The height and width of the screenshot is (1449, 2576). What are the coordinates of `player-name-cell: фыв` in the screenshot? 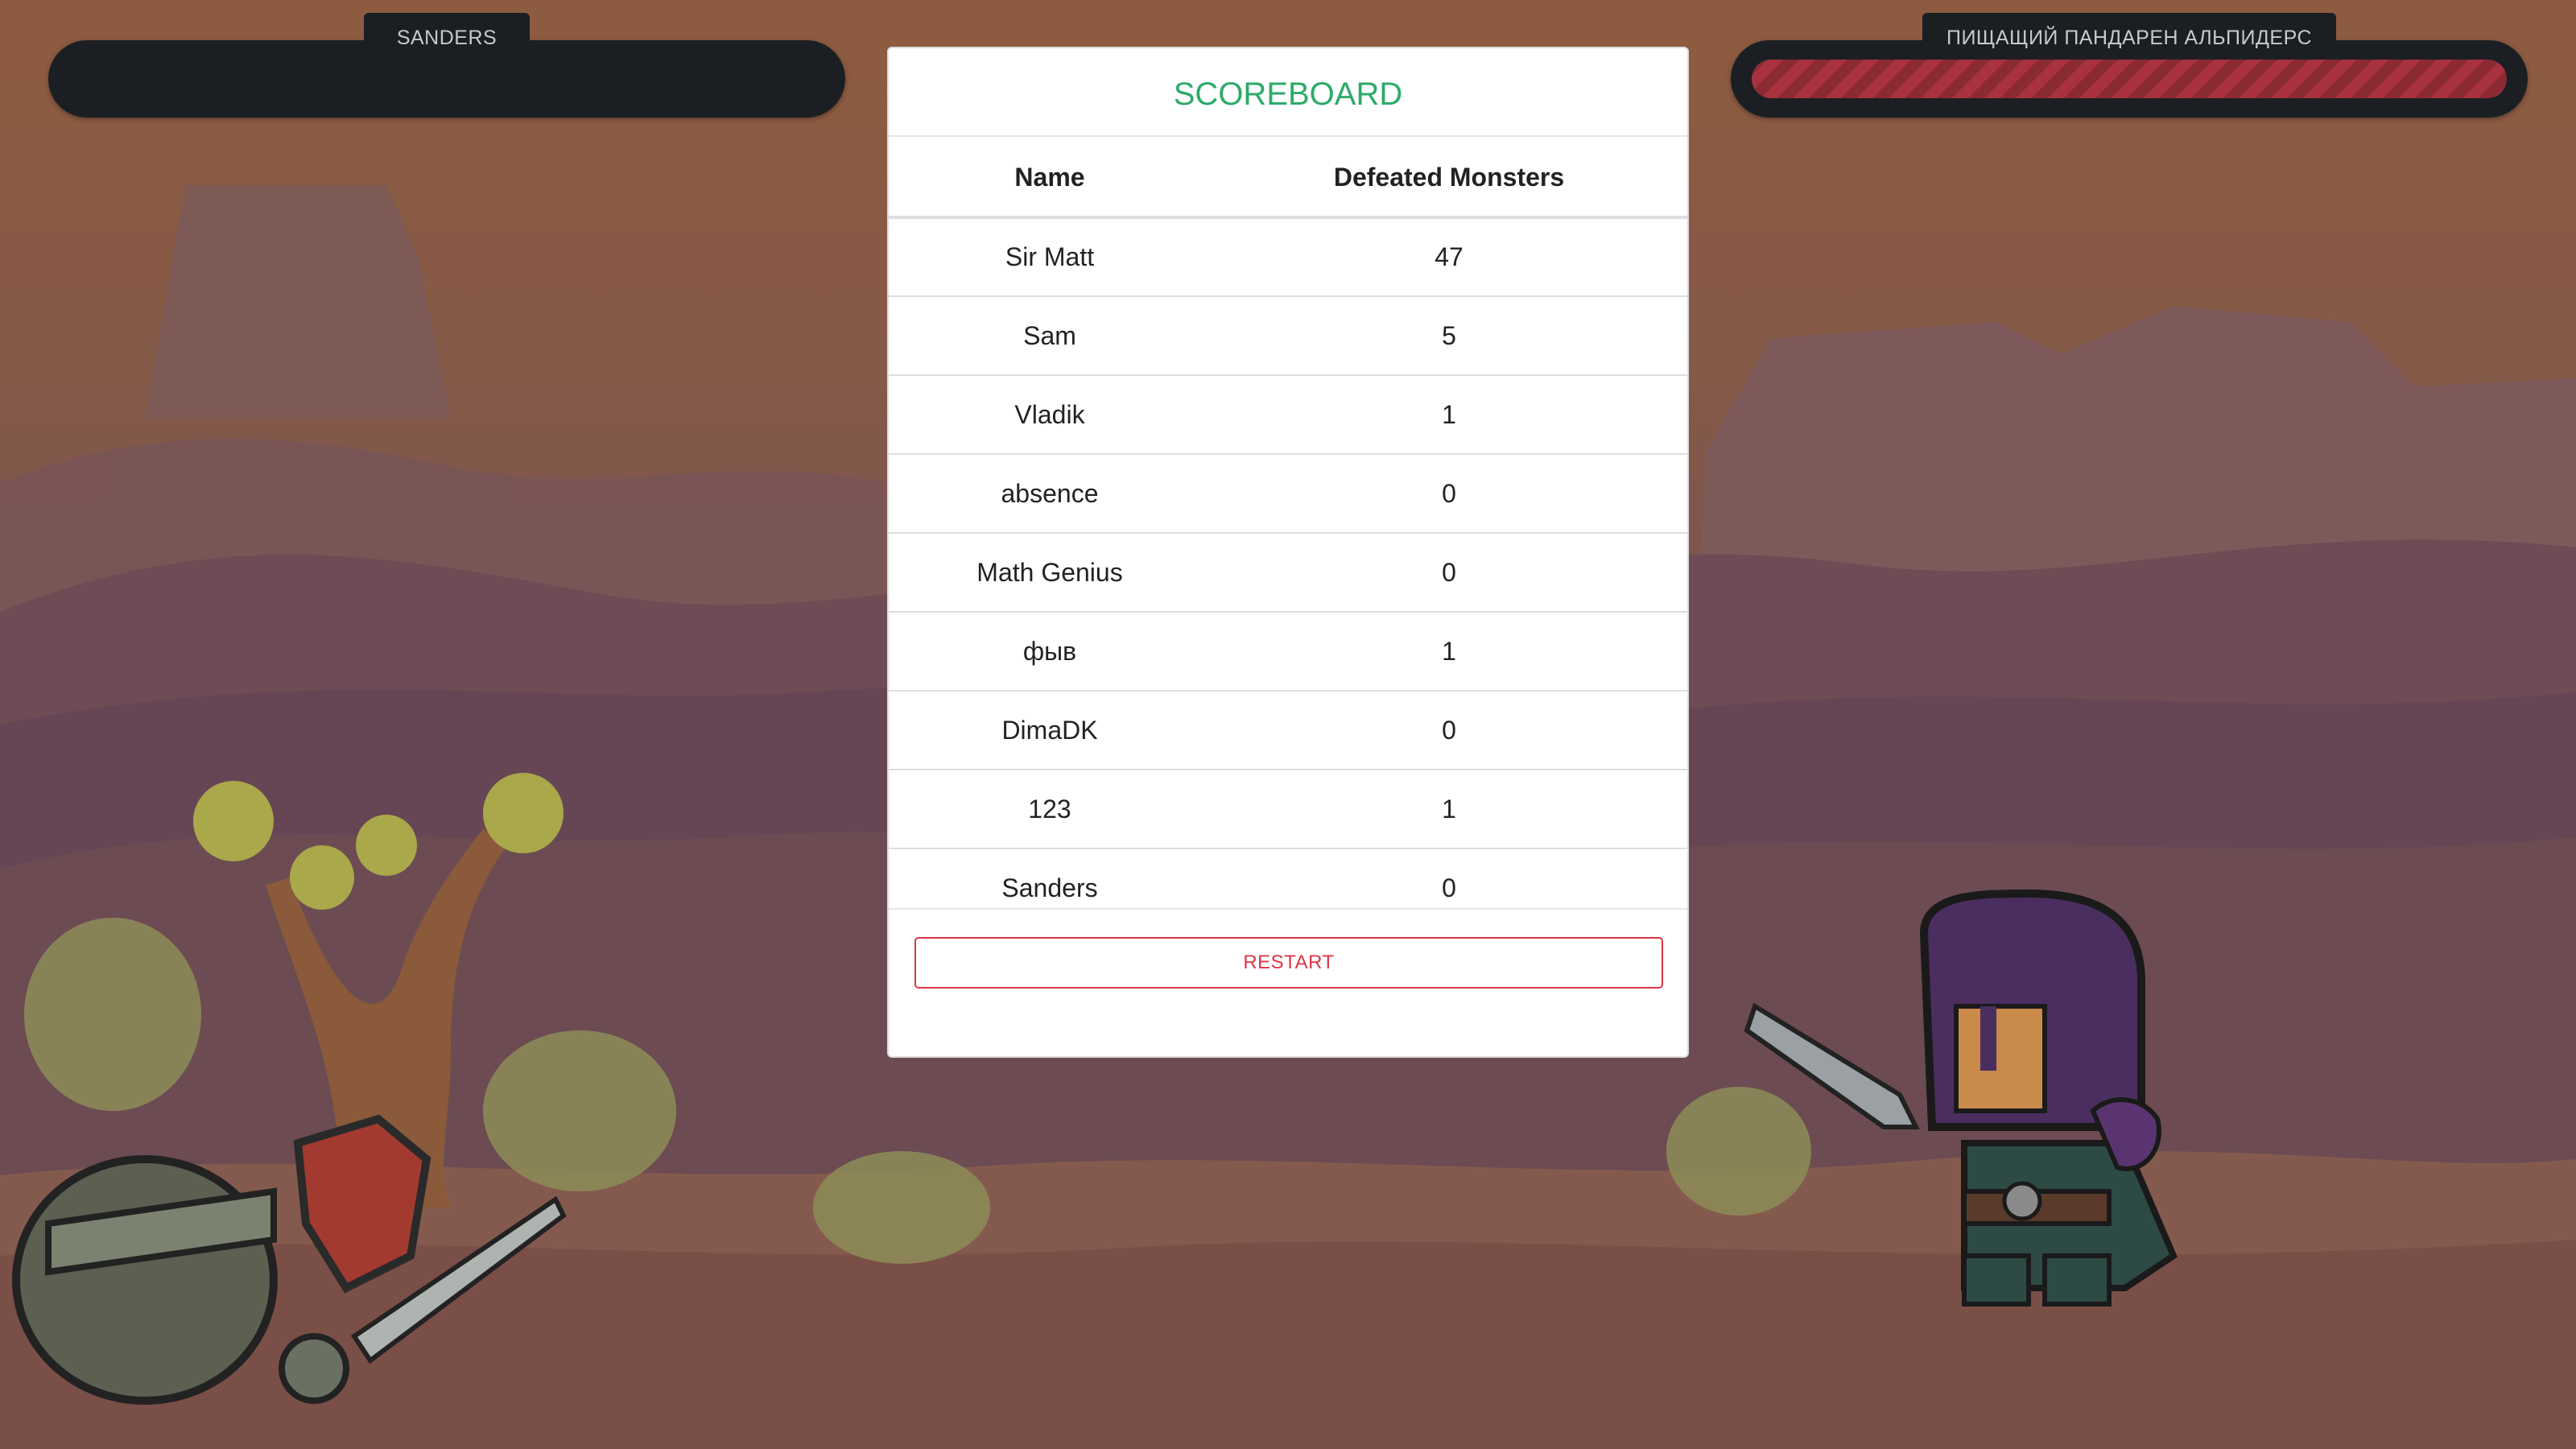 It's located at (1050, 651).